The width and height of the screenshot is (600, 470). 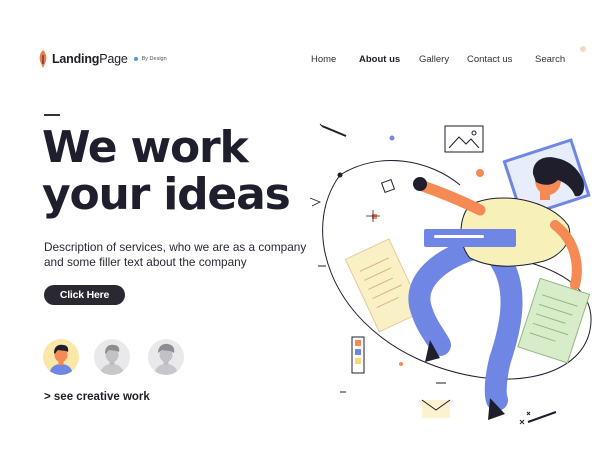 What do you see at coordinates (434, 59) in the screenshot?
I see `nav-gallery: Gallery` at bounding box center [434, 59].